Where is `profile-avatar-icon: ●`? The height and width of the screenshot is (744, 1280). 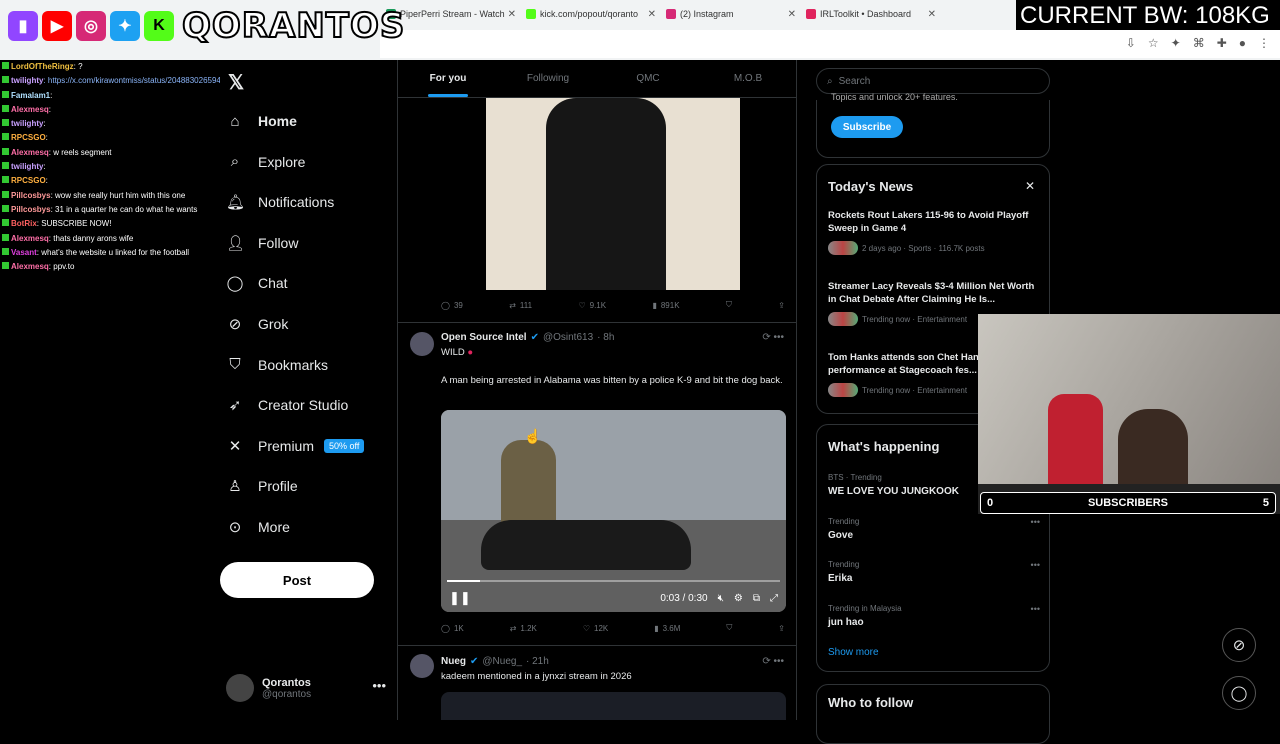 profile-avatar-icon: ● is located at coordinates (1242, 43).